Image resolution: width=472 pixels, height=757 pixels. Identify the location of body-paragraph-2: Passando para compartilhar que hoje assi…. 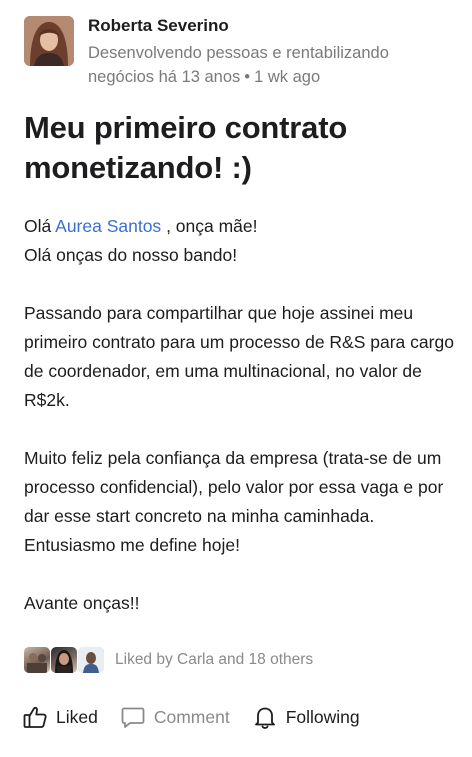
(239, 356).